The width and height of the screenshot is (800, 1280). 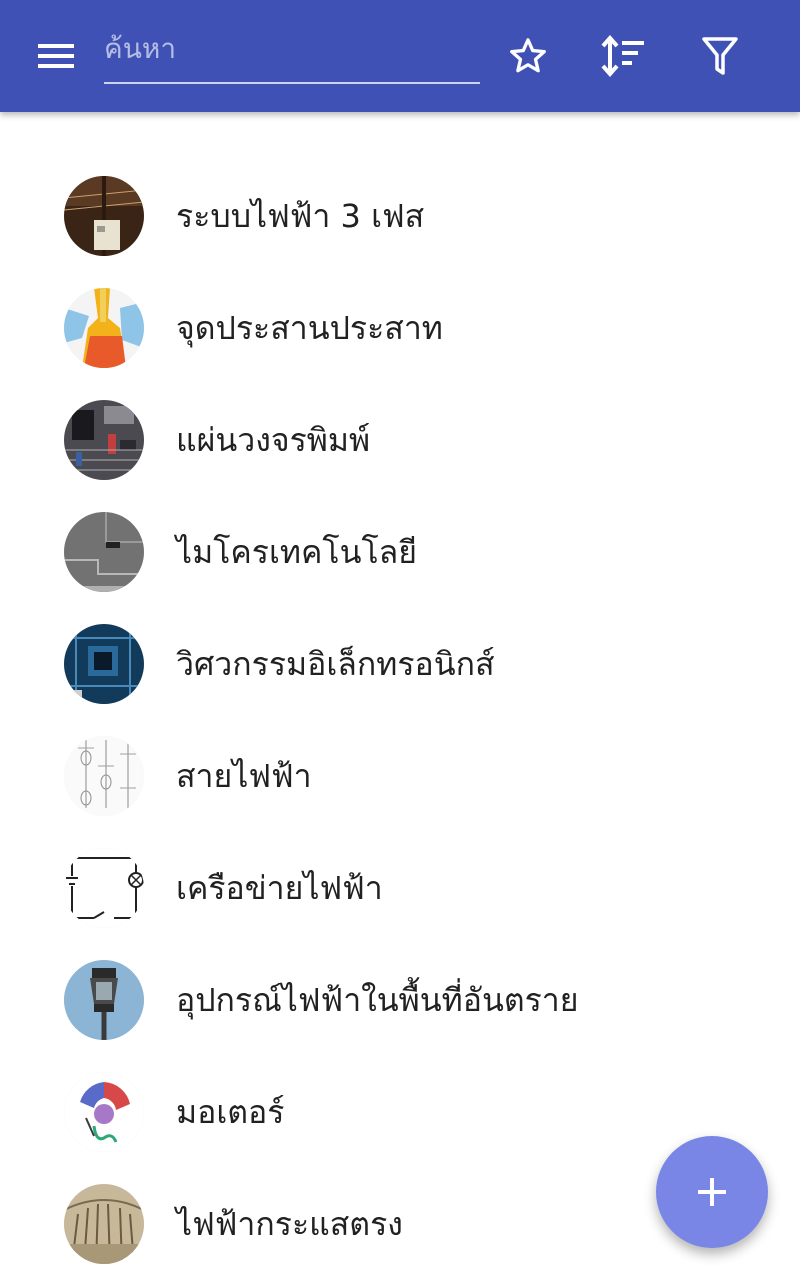 I want to click on list-item: เครือข่ายไฟฟ้า, so click(x=400, y=888).